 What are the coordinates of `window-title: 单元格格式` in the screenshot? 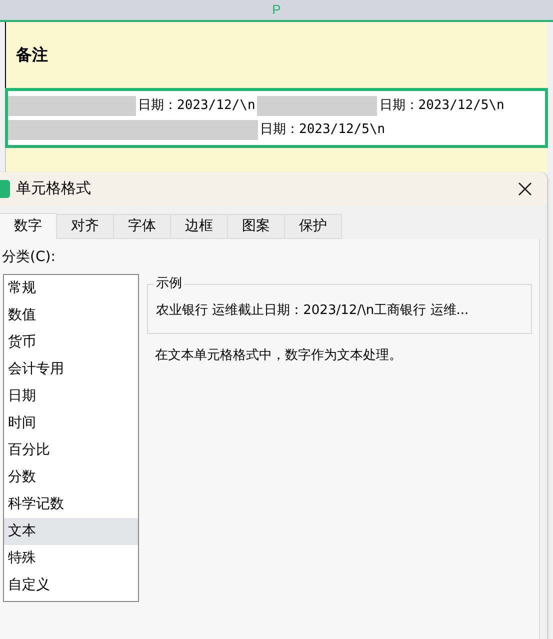 It's located at (53, 189).